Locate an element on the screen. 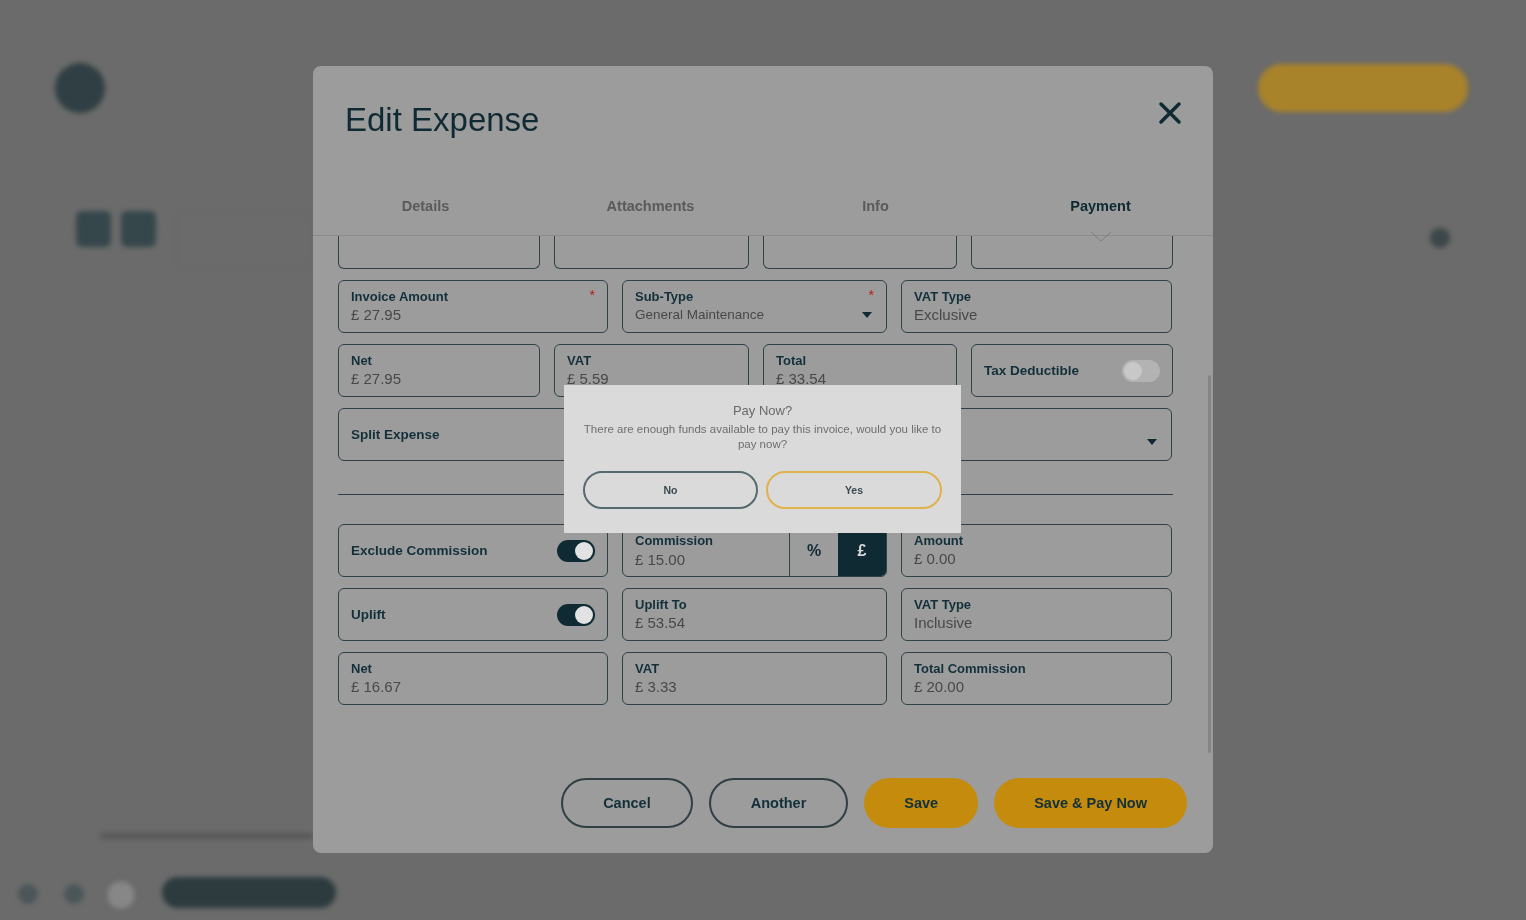  avatar-icon is located at coordinates (1440, 238).